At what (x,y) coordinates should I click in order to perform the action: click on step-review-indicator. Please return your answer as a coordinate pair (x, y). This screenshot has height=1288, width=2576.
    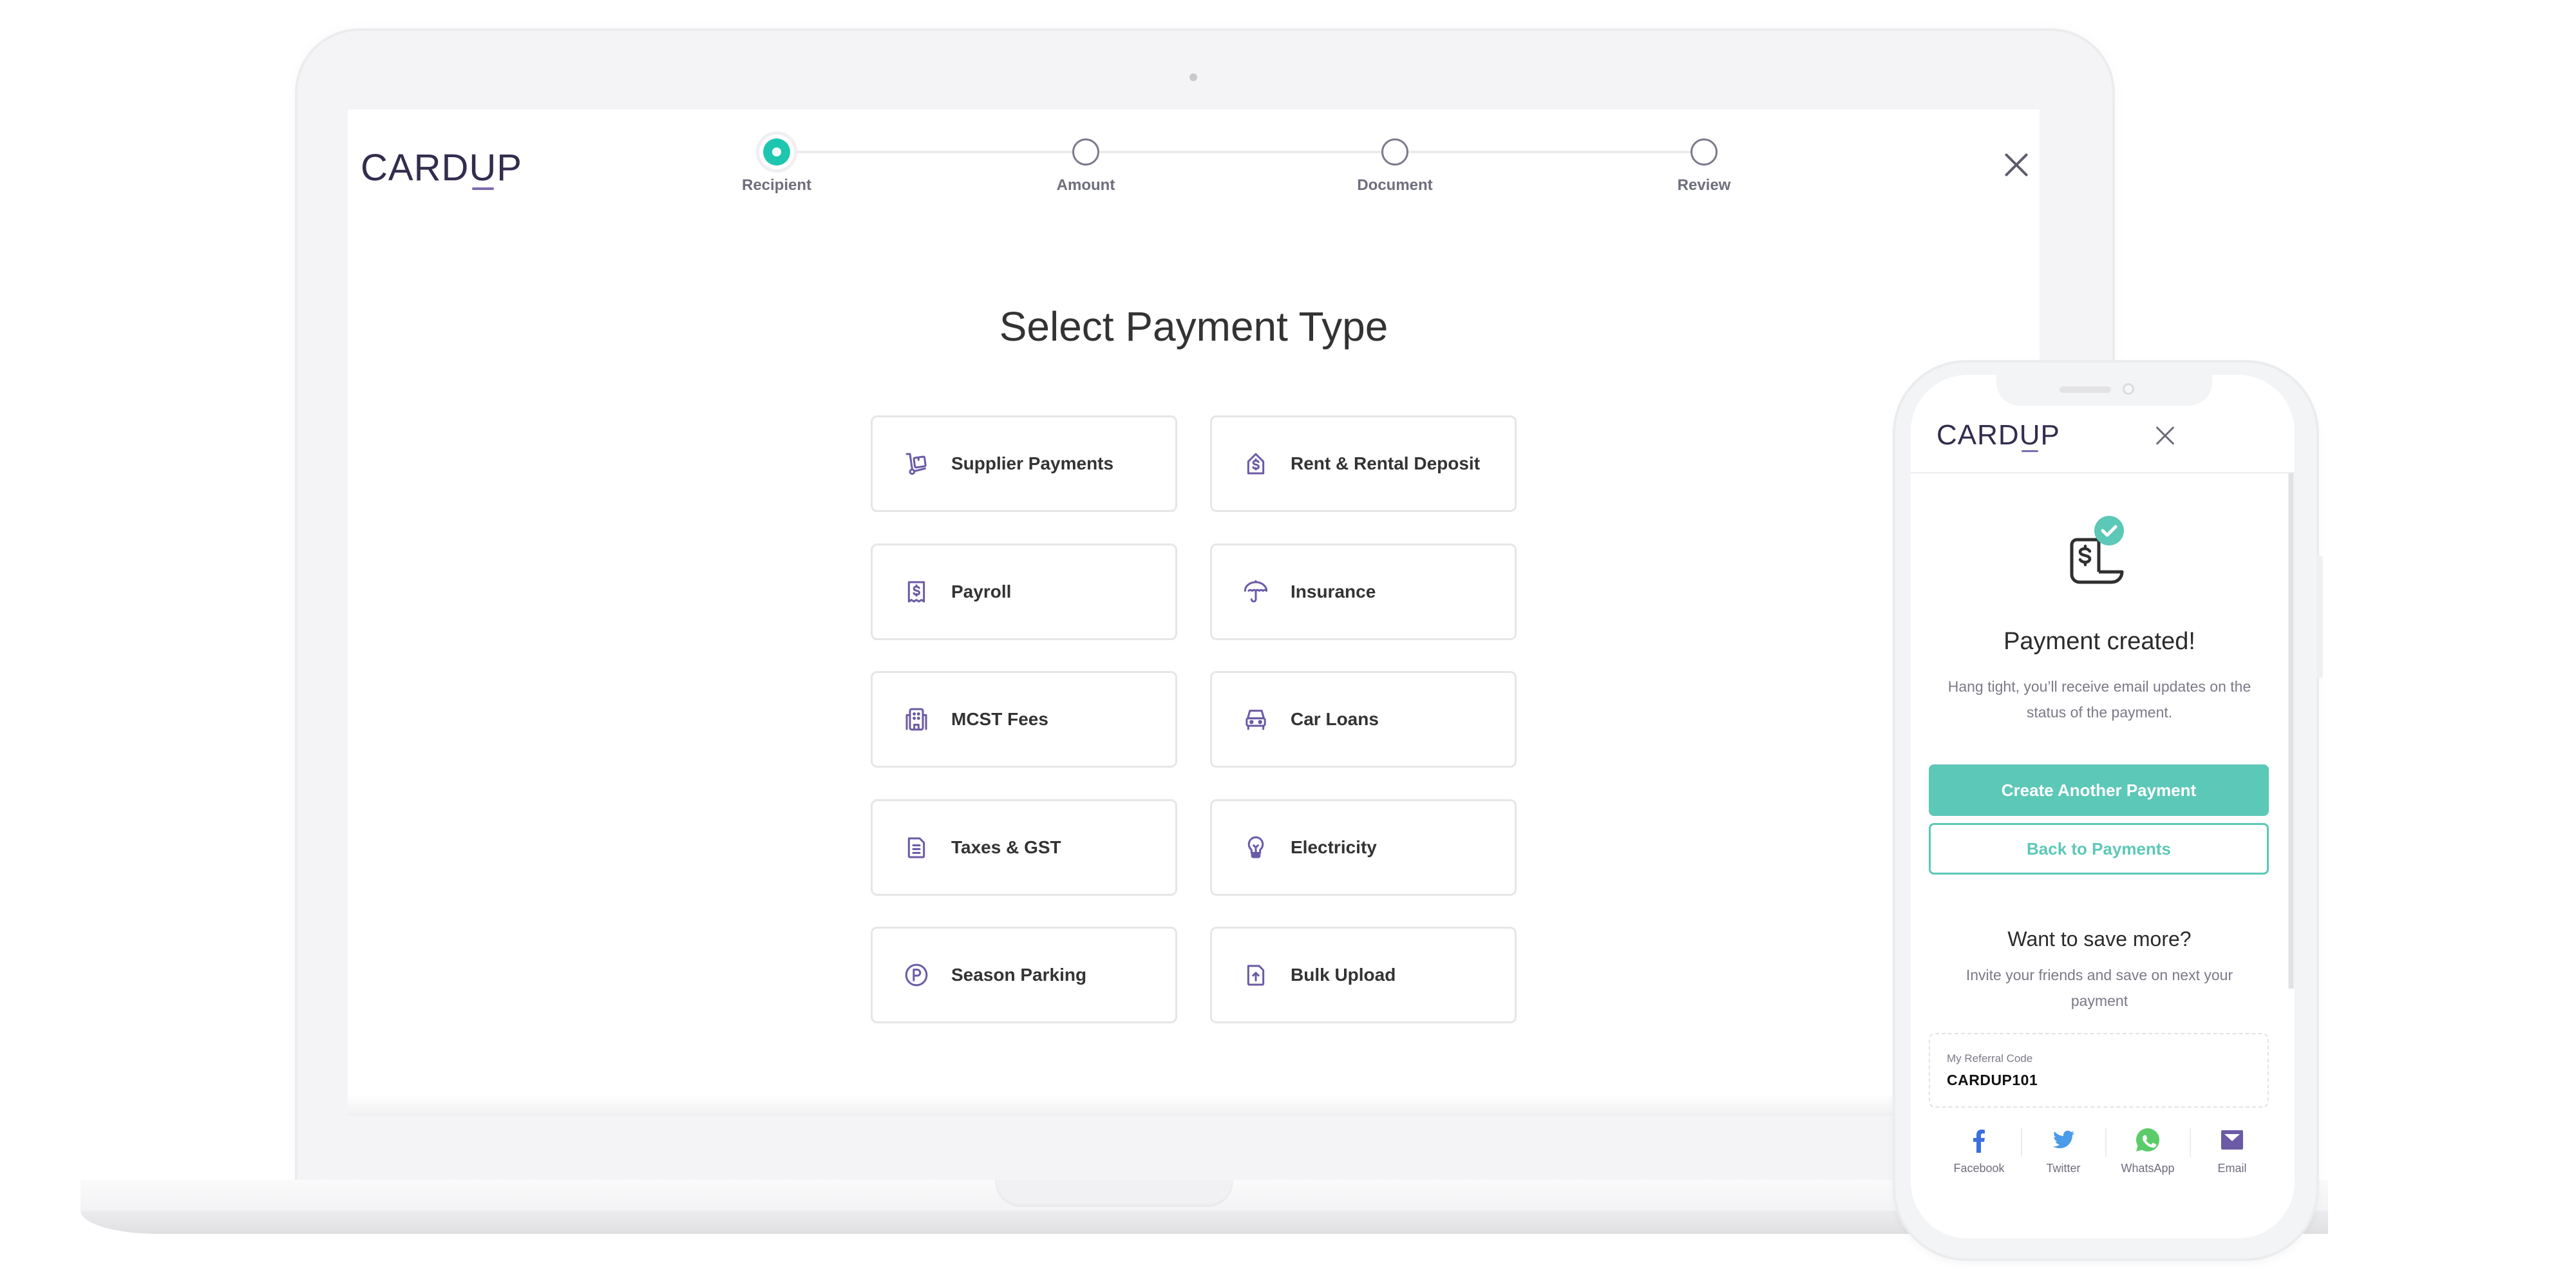
    Looking at the image, I should click on (1704, 152).